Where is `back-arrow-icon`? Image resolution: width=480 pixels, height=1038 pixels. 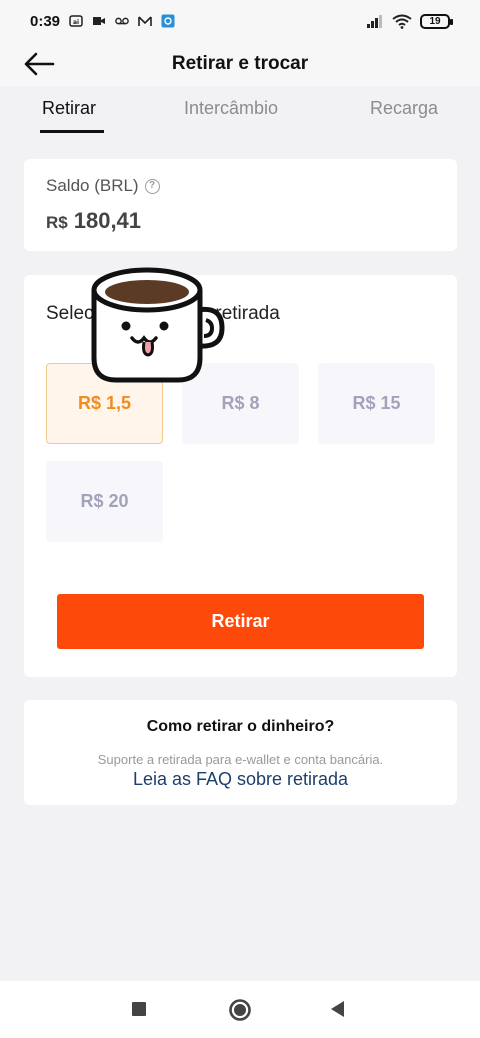
back-arrow-icon is located at coordinates (39, 64).